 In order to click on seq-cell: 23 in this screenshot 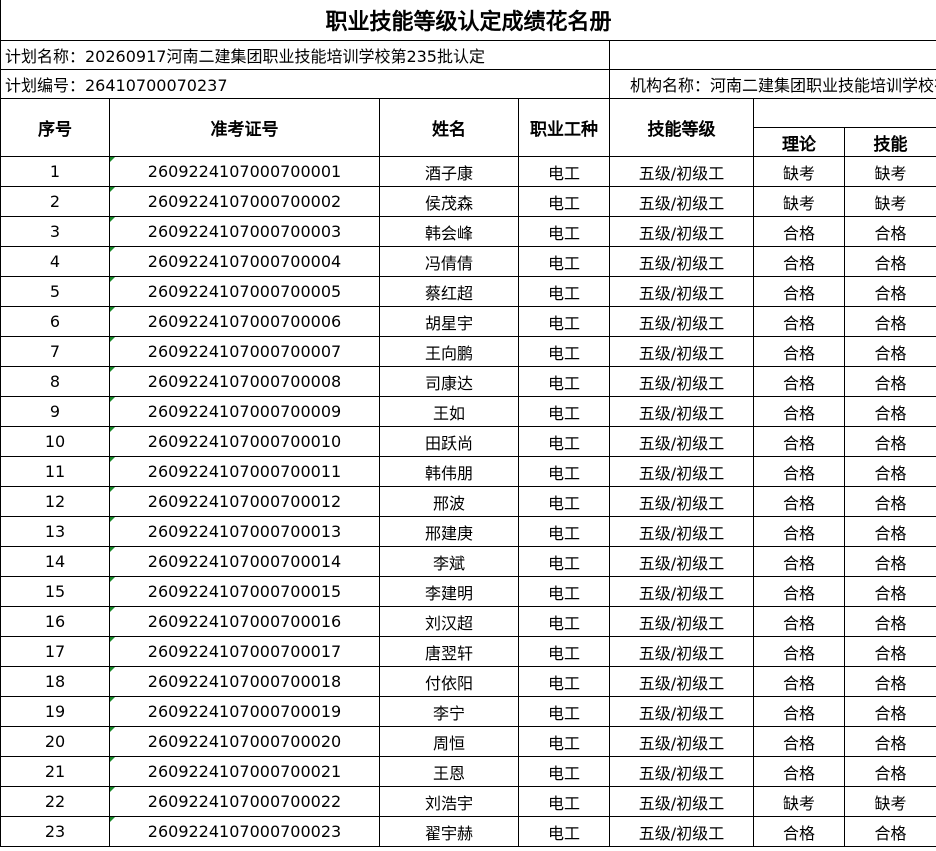, I will do `click(55, 831)`.